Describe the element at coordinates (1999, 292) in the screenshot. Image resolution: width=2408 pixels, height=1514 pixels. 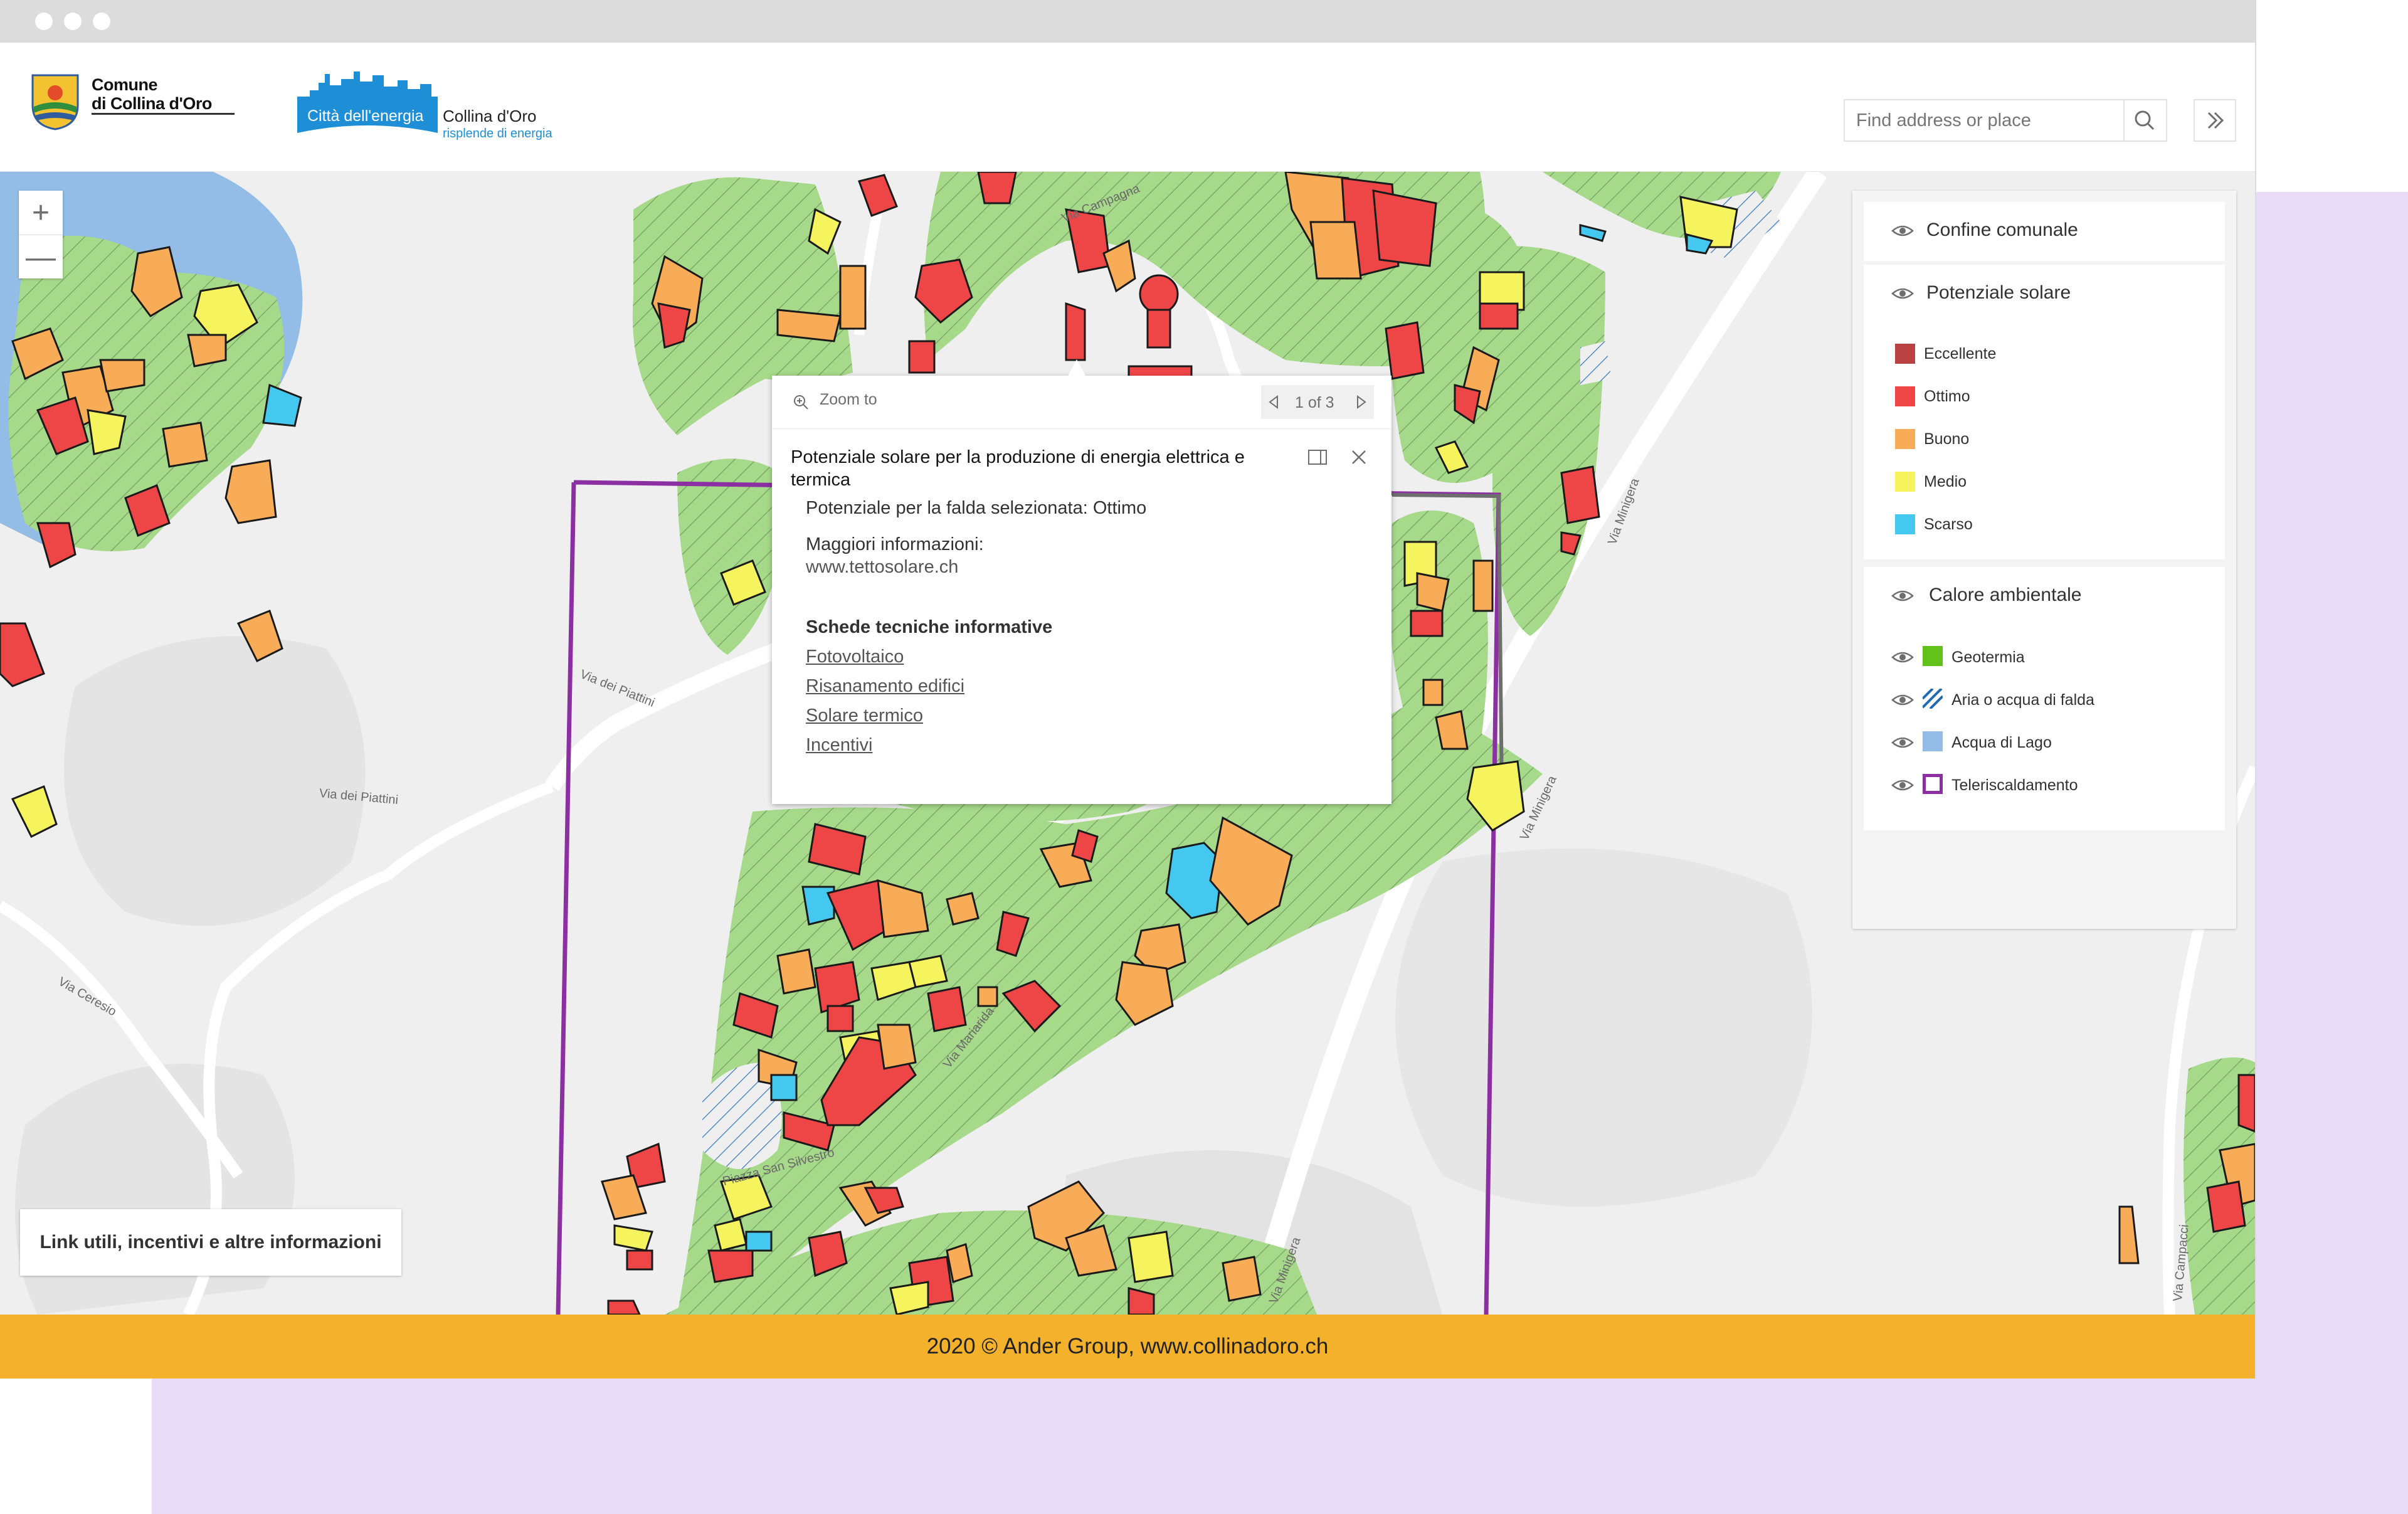
I see `layer-label: Potenziale solare` at that location.